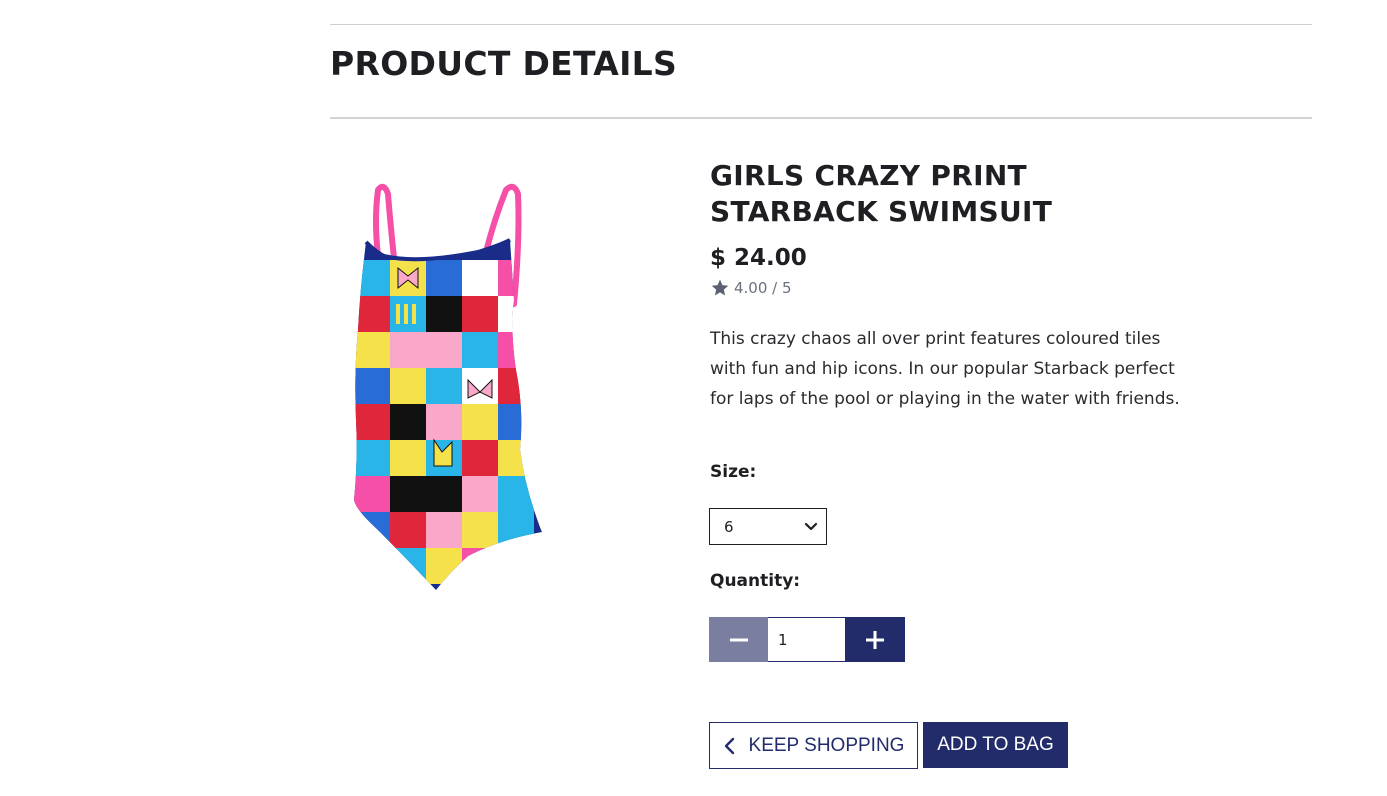 This screenshot has width=1387, height=796. I want to click on product-rating: 4.00 / 5, so click(955, 288).